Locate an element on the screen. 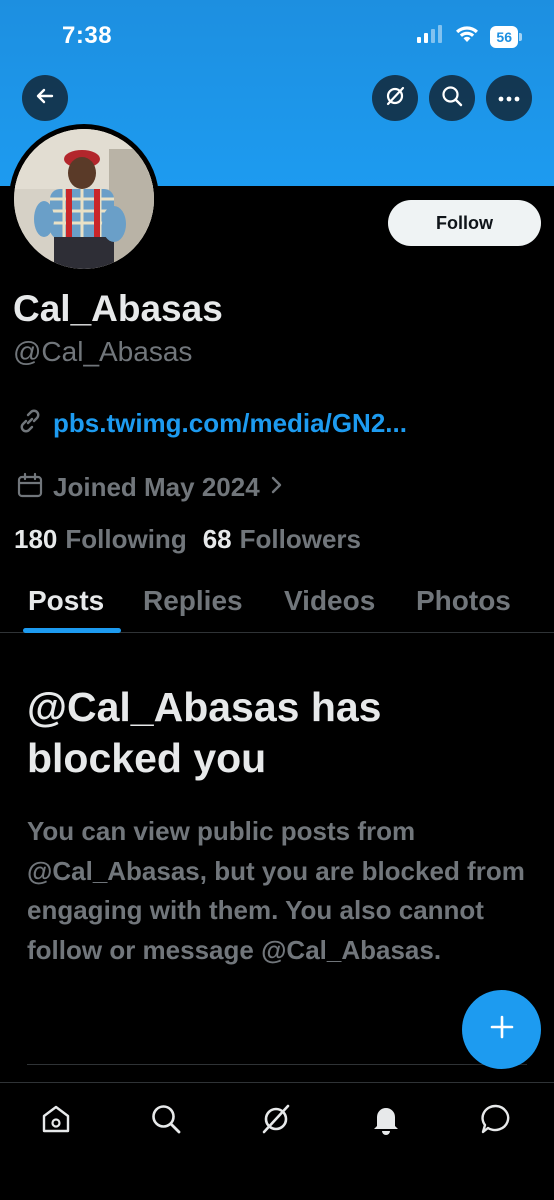  profile-tabs: Posts Replies Videos Photos is located at coordinates (277, 604).